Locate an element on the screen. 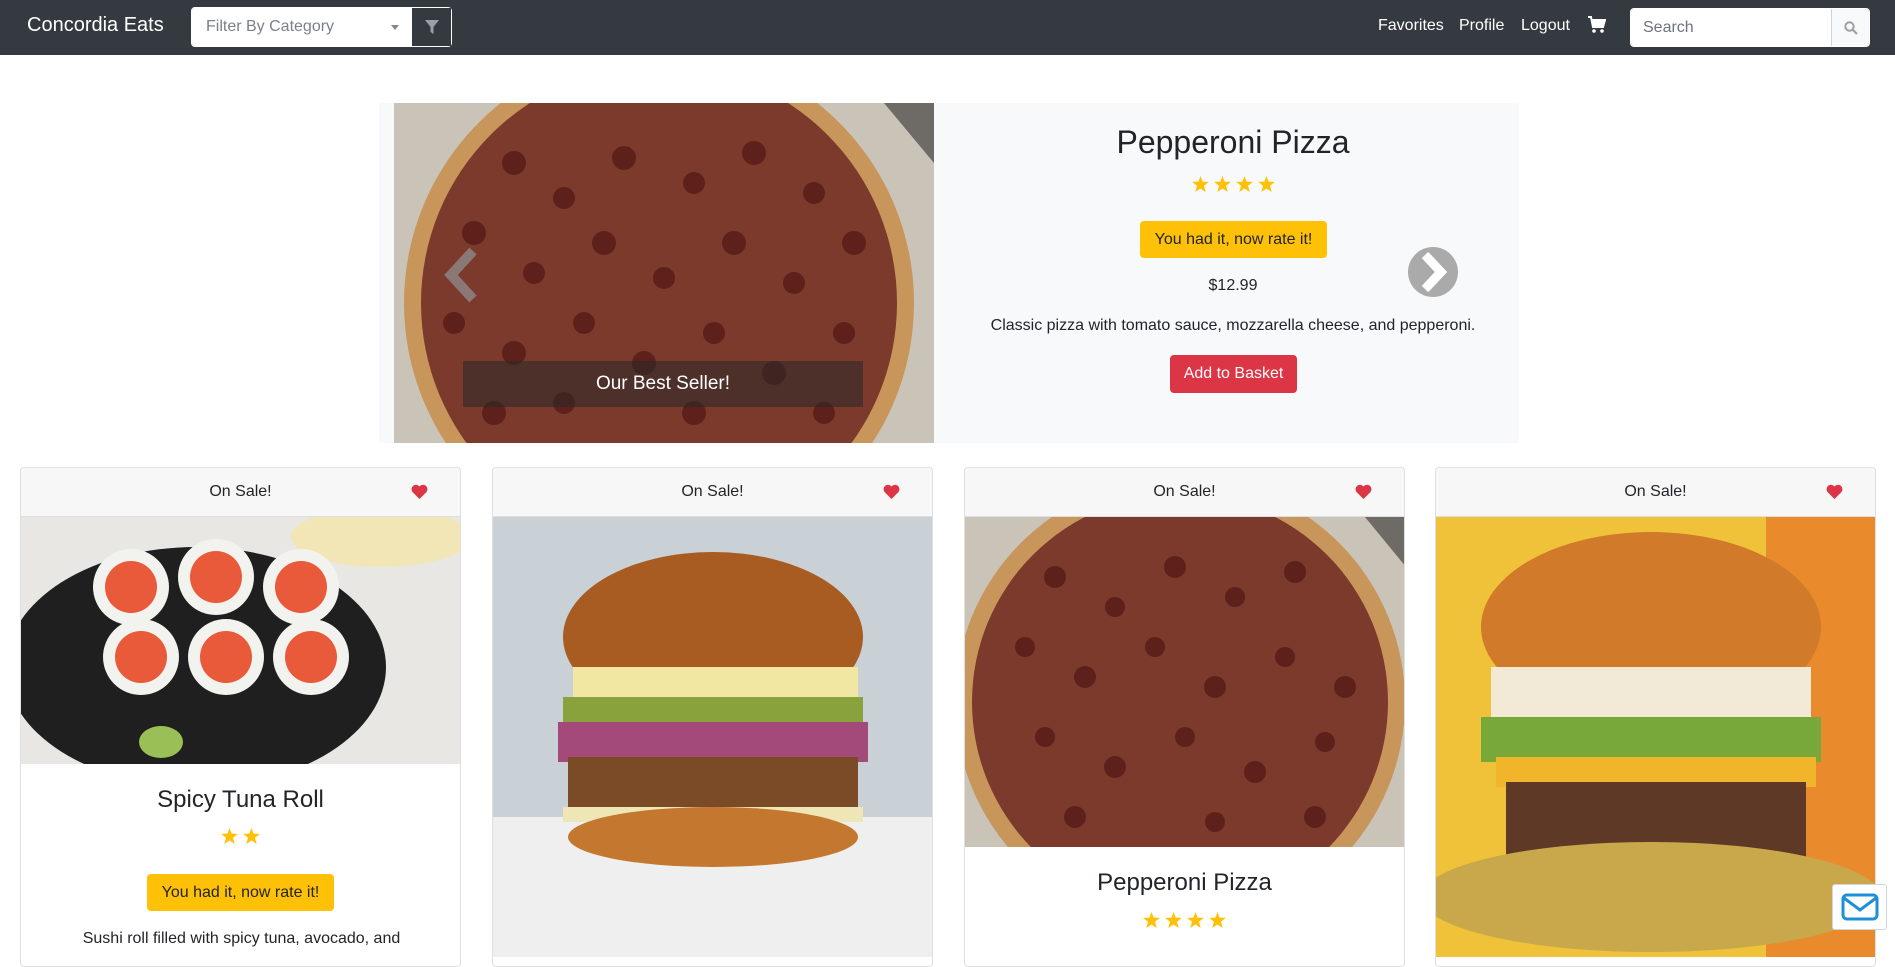 The width and height of the screenshot is (1895, 967). burger-image is located at coordinates (712, 737).